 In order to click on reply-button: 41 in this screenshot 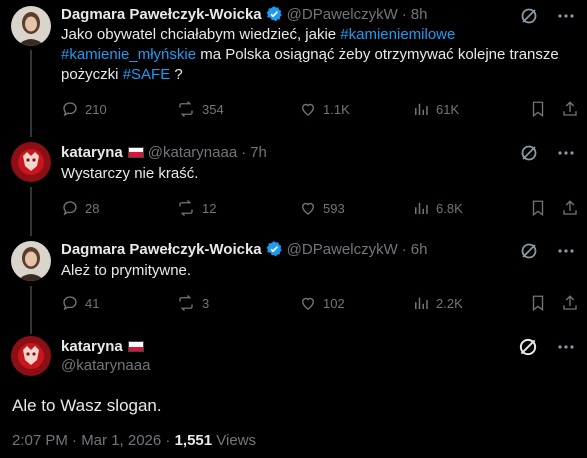, I will do `click(80, 303)`.